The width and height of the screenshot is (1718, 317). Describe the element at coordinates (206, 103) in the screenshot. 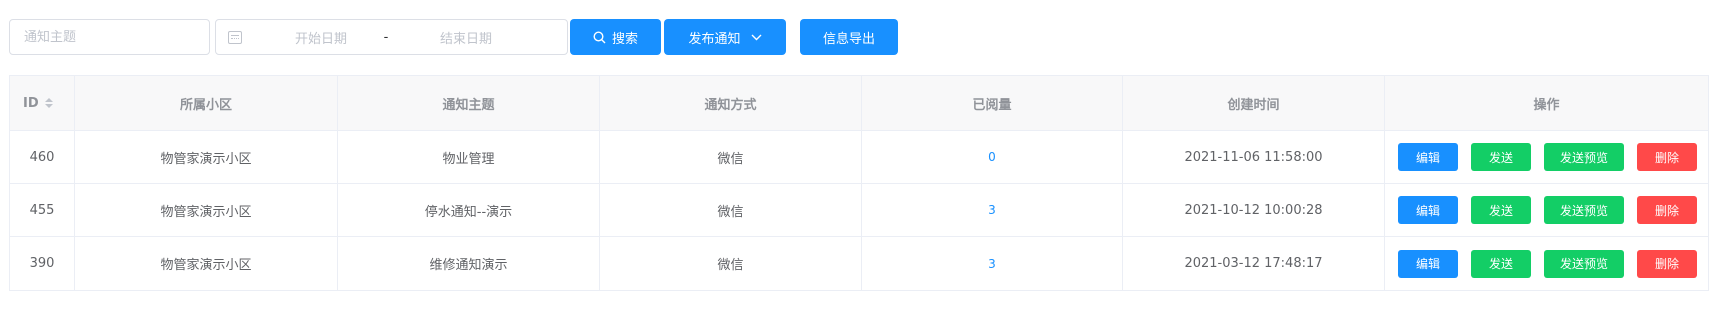

I see `column-header-community: 所属小区` at that location.